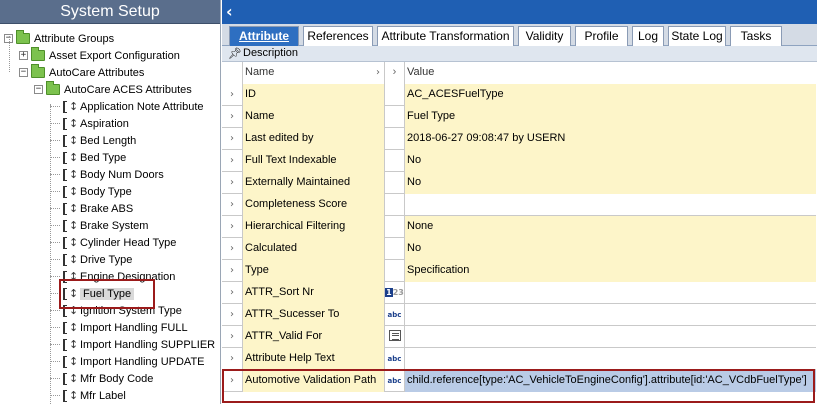  What do you see at coordinates (99, 225) in the screenshot?
I see `tree-item-brake-system: ↕ Brake System` at bounding box center [99, 225].